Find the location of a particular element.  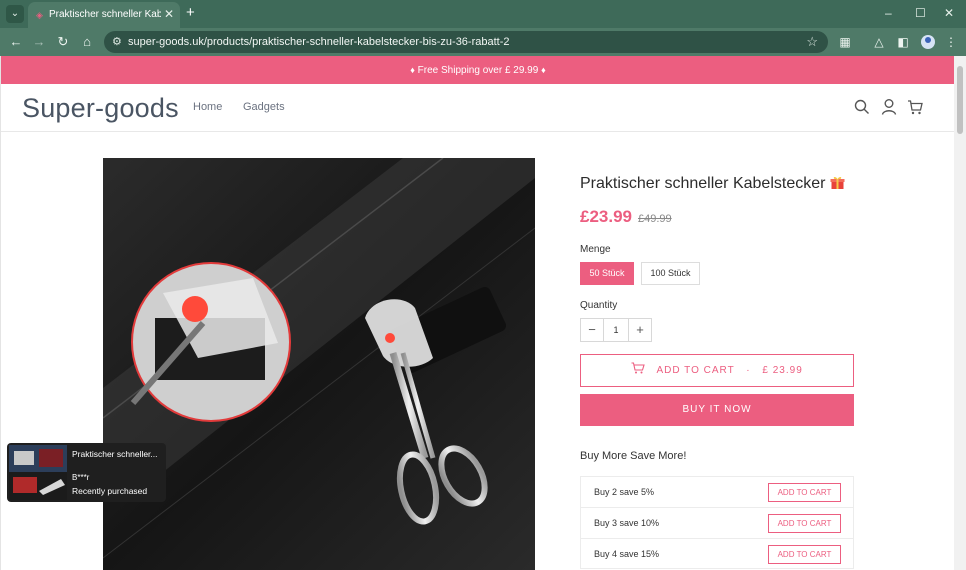

quantity-increase-button: + is located at coordinates (640, 330).